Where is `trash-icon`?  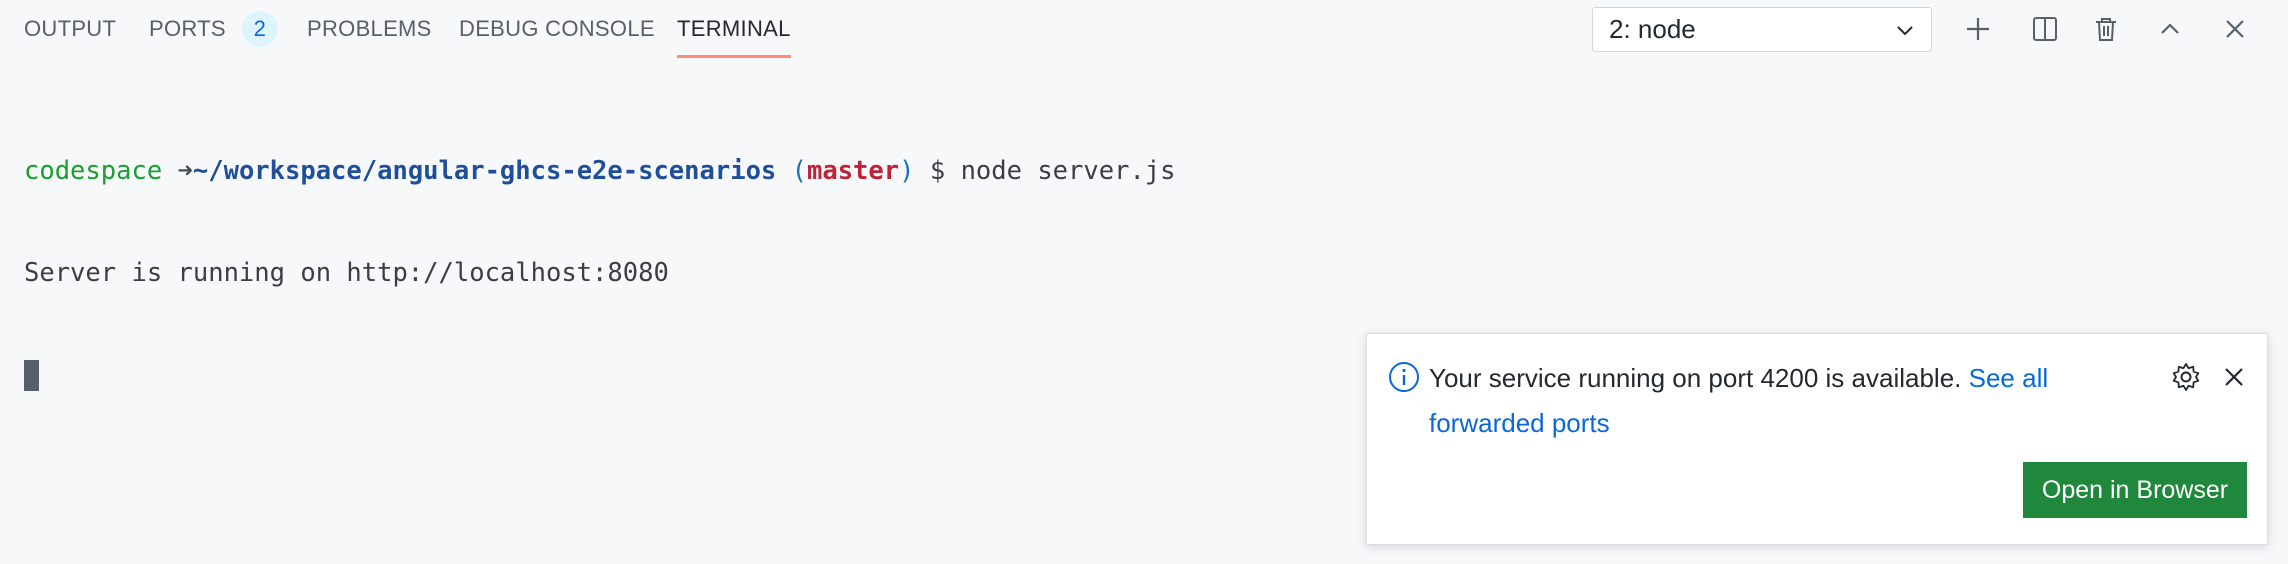 trash-icon is located at coordinates (2106, 29).